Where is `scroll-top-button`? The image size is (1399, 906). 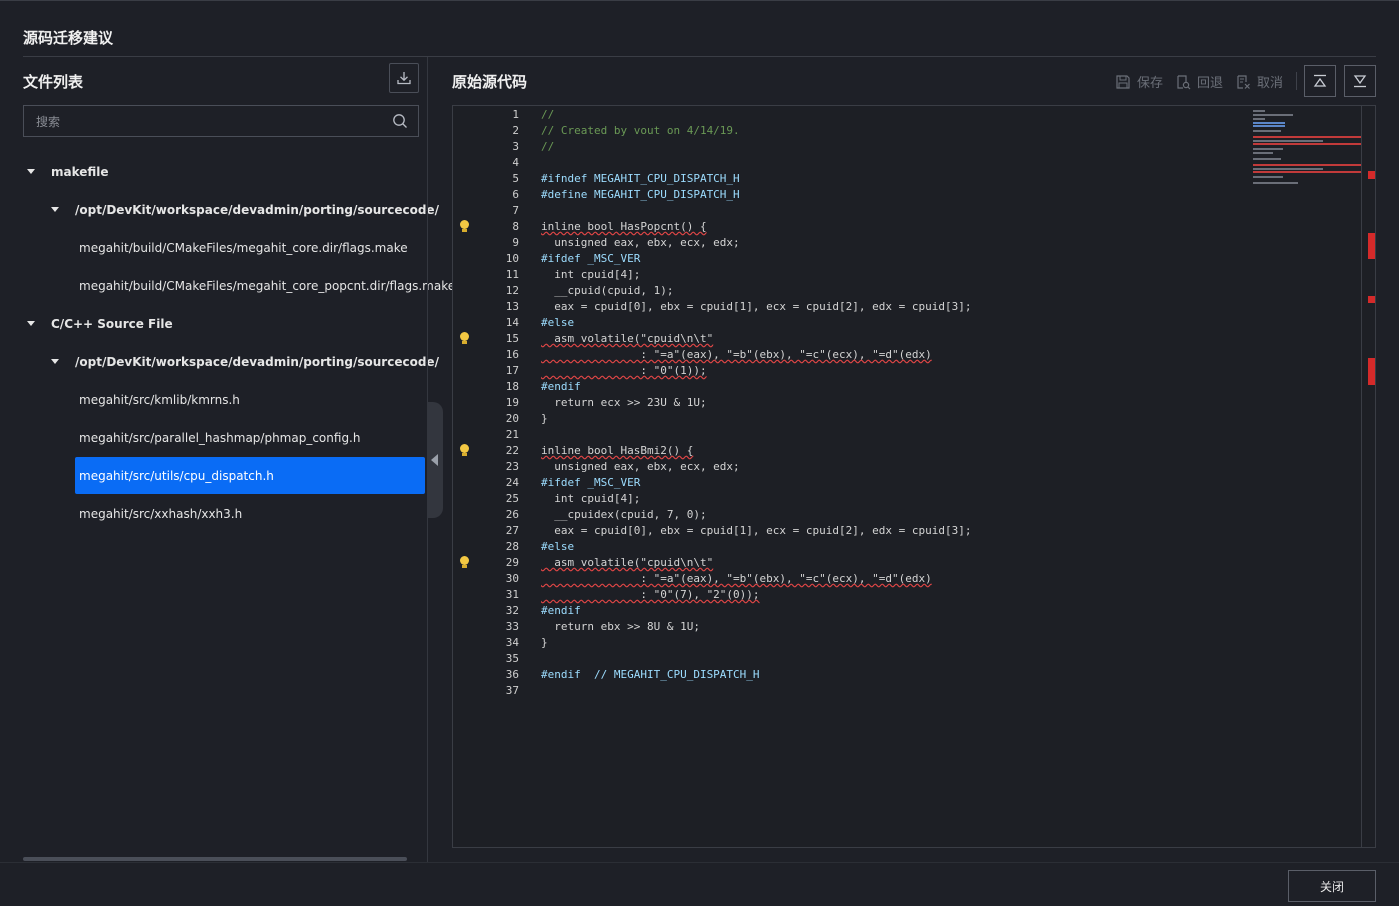 scroll-top-button is located at coordinates (1320, 81).